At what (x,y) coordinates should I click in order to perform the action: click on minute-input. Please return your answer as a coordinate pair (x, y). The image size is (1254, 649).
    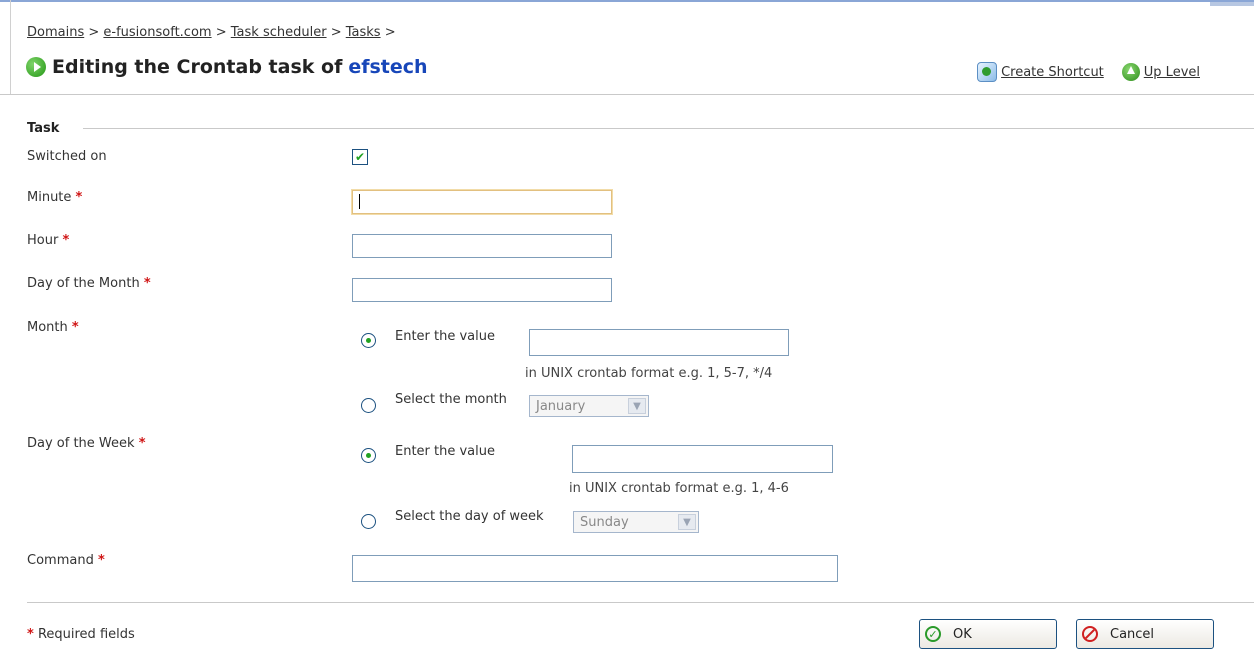
    Looking at the image, I should click on (482, 202).